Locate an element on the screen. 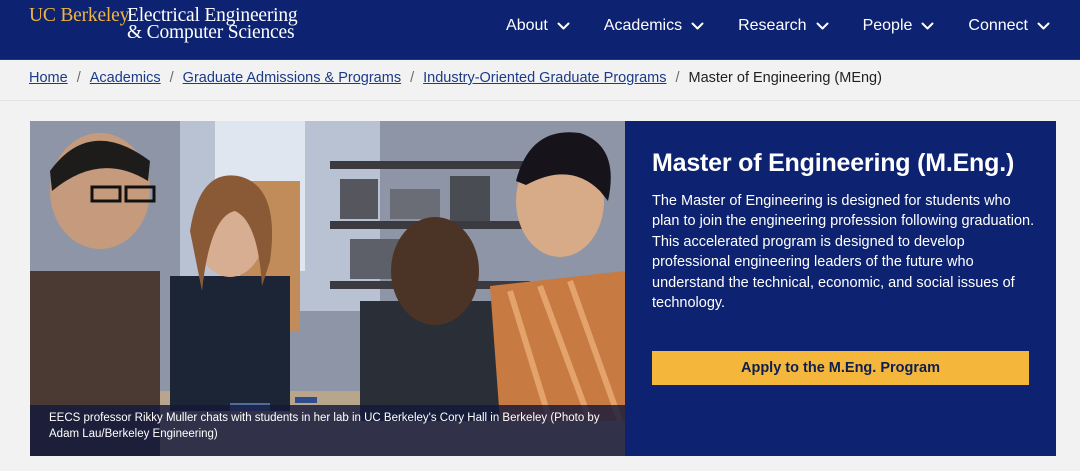  nav-label: Academics is located at coordinates (643, 25).